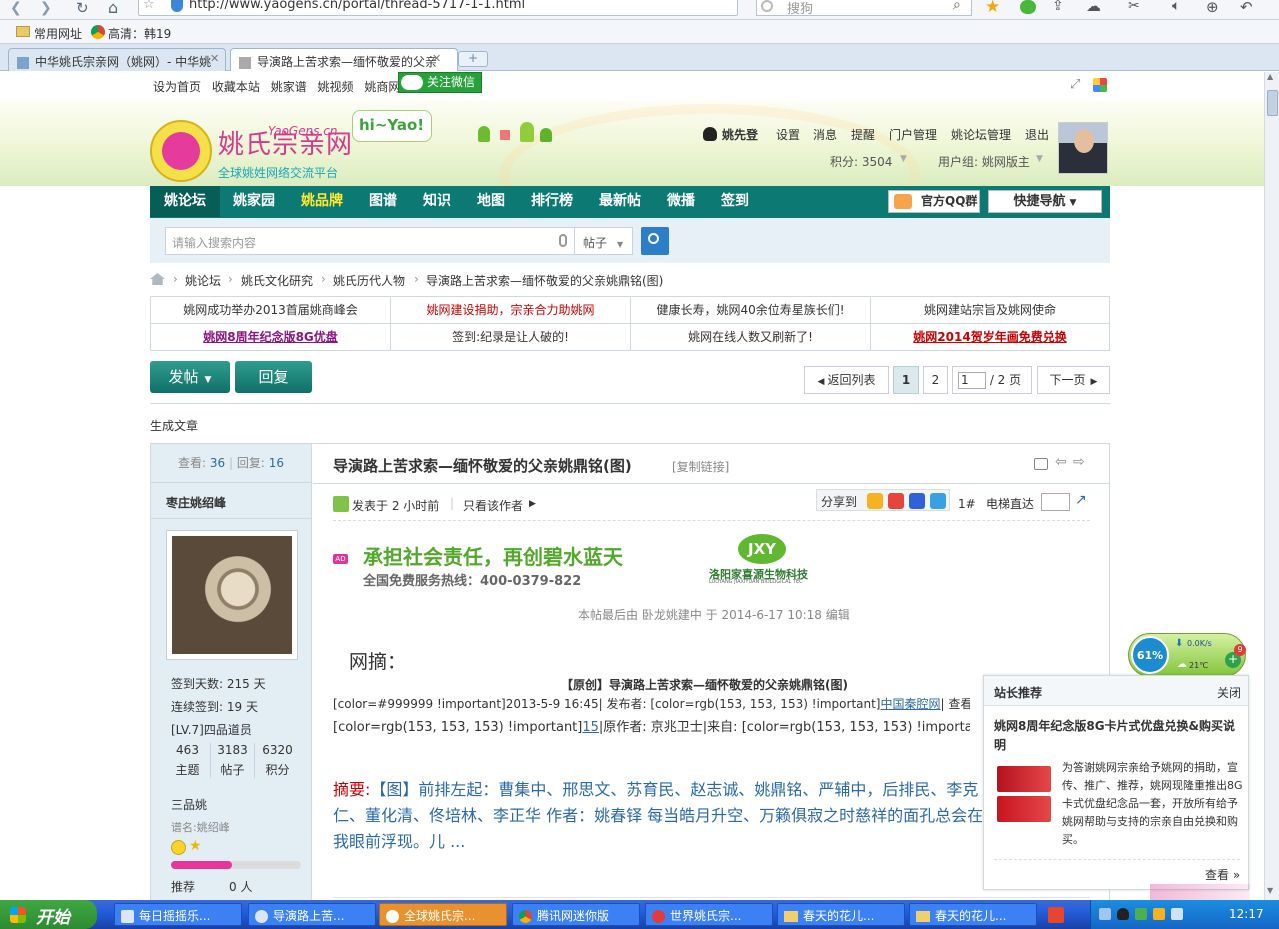  Describe the element at coordinates (740, 134) in the screenshot. I see `username-link: 姚先登` at that location.